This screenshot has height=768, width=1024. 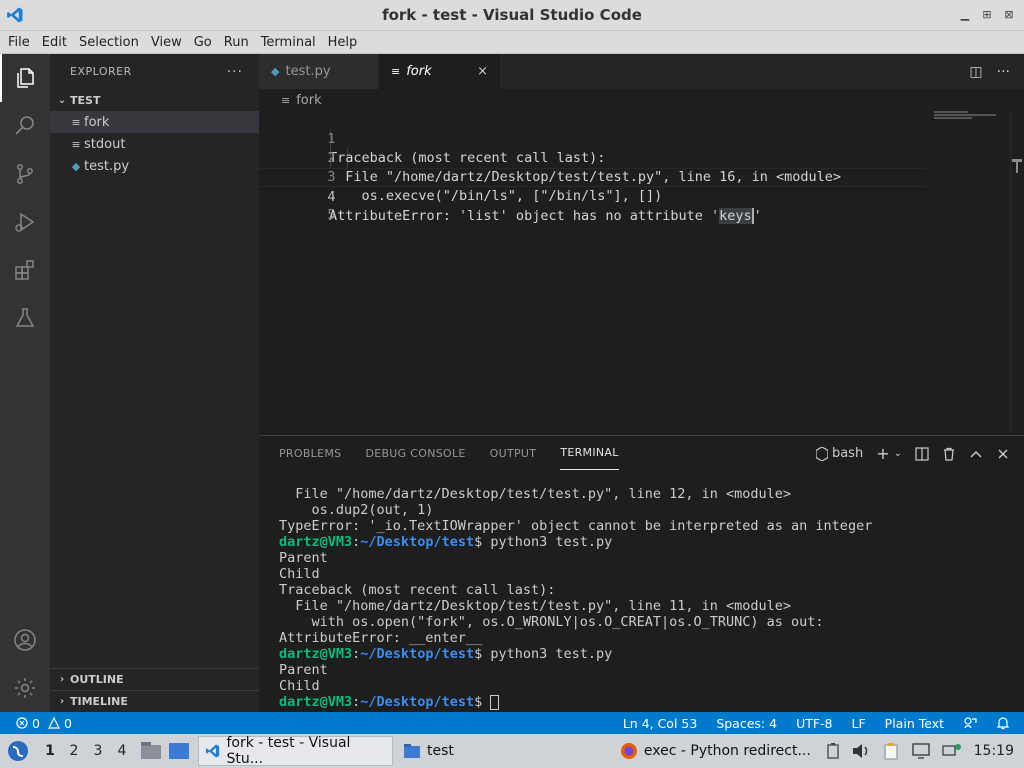 I want to click on terminal-cursor, so click(x=495, y=702).